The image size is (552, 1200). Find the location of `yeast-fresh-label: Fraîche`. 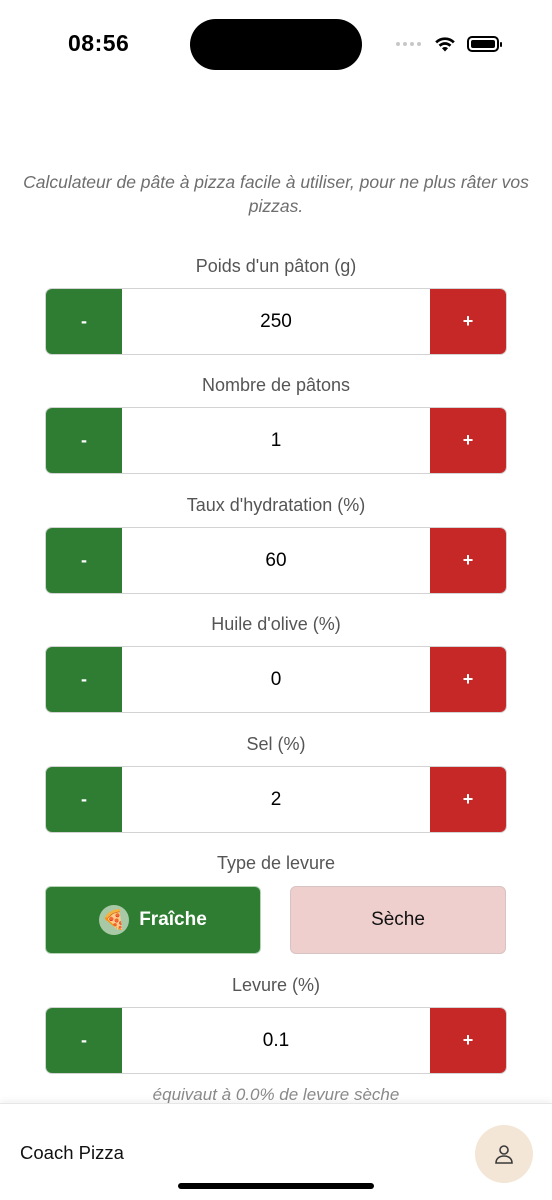

yeast-fresh-label: Fraîche is located at coordinates (173, 919).